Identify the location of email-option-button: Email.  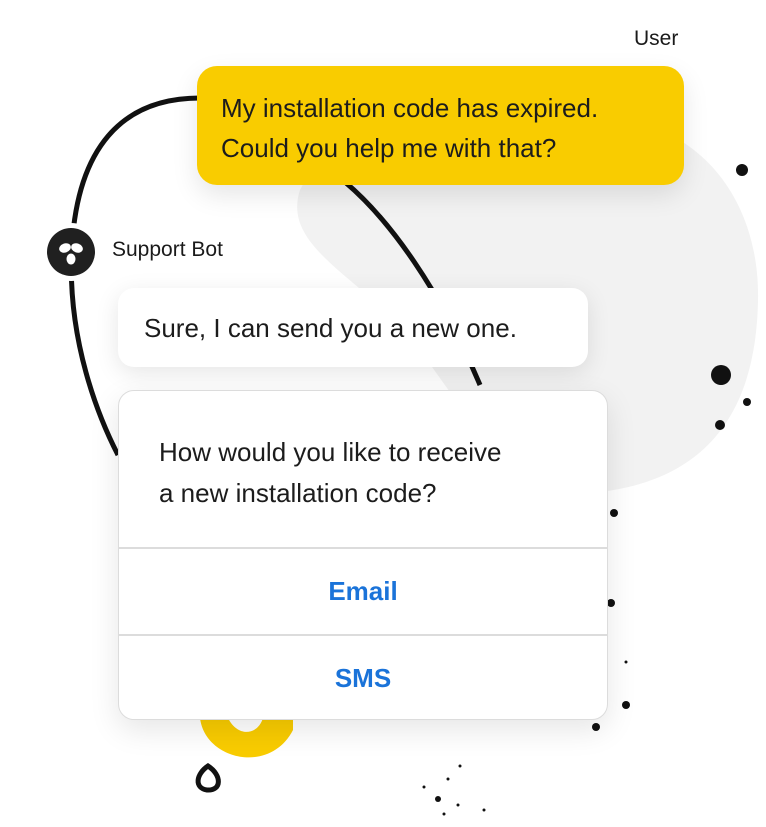
(363, 592).